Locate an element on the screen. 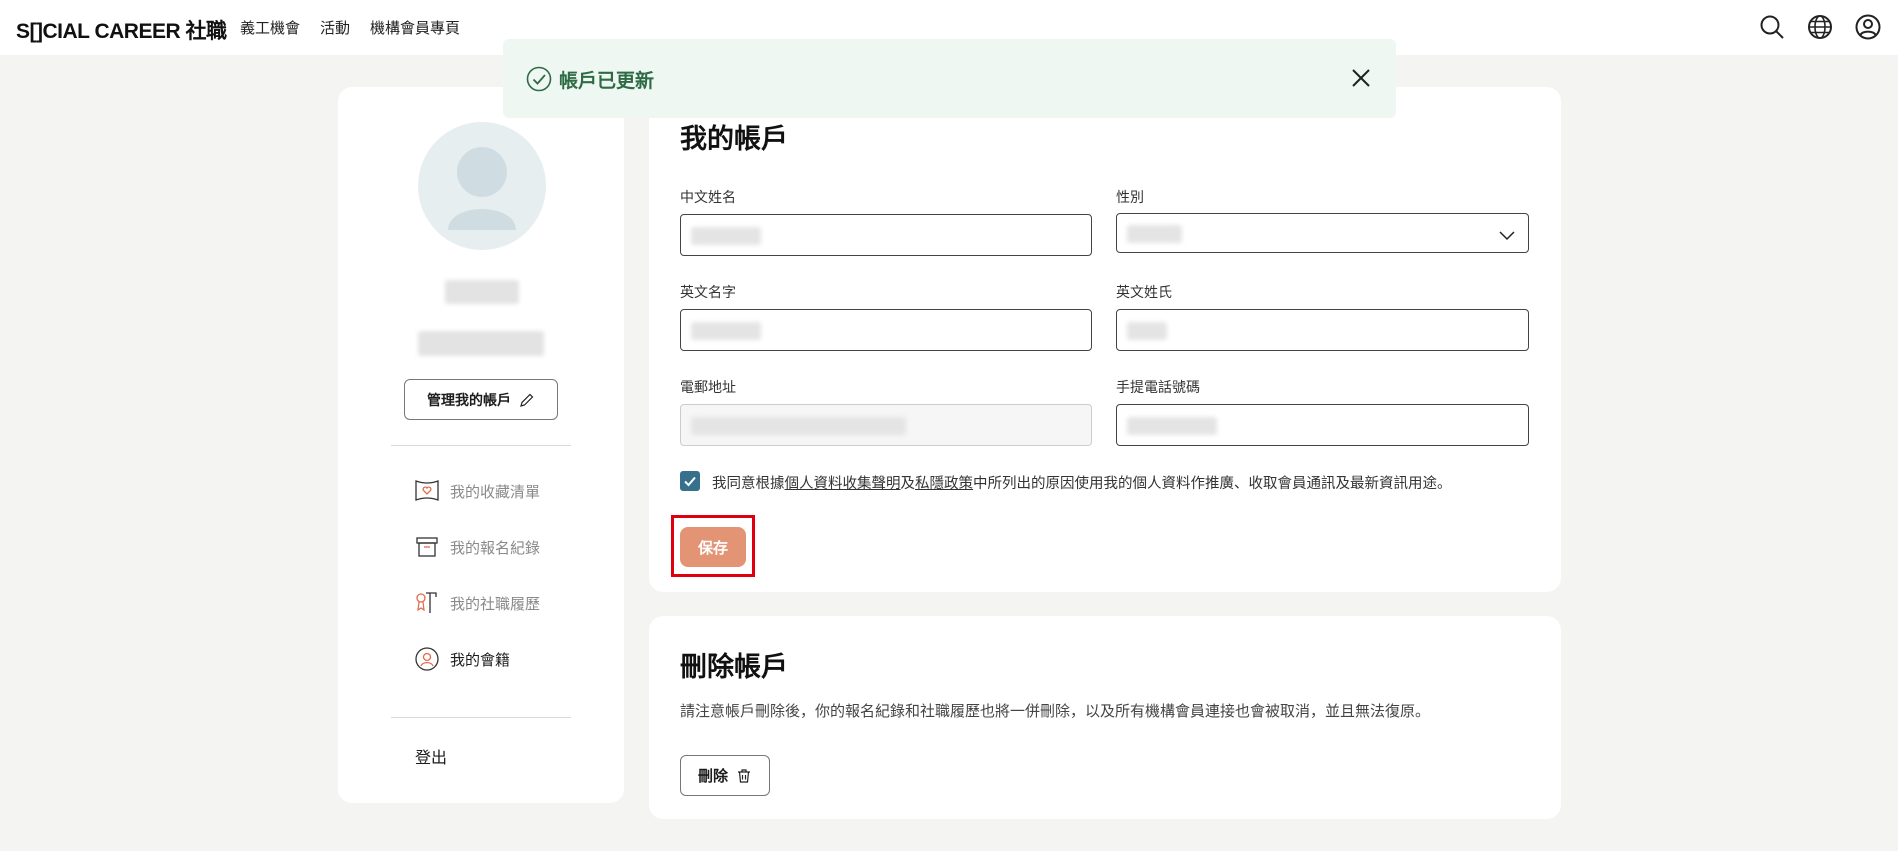 The image size is (1898, 851). manage-account-button: 管理我的帳戶 is located at coordinates (481, 399).